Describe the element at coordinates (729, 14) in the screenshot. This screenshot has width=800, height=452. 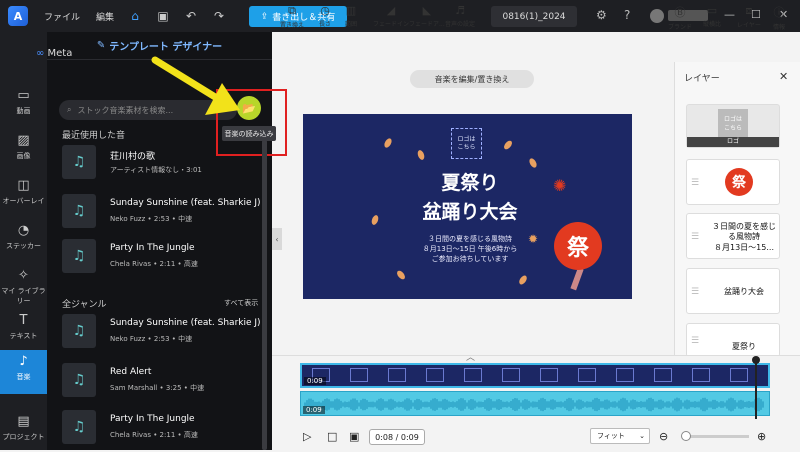
I see `minimize-icon: —` at that location.